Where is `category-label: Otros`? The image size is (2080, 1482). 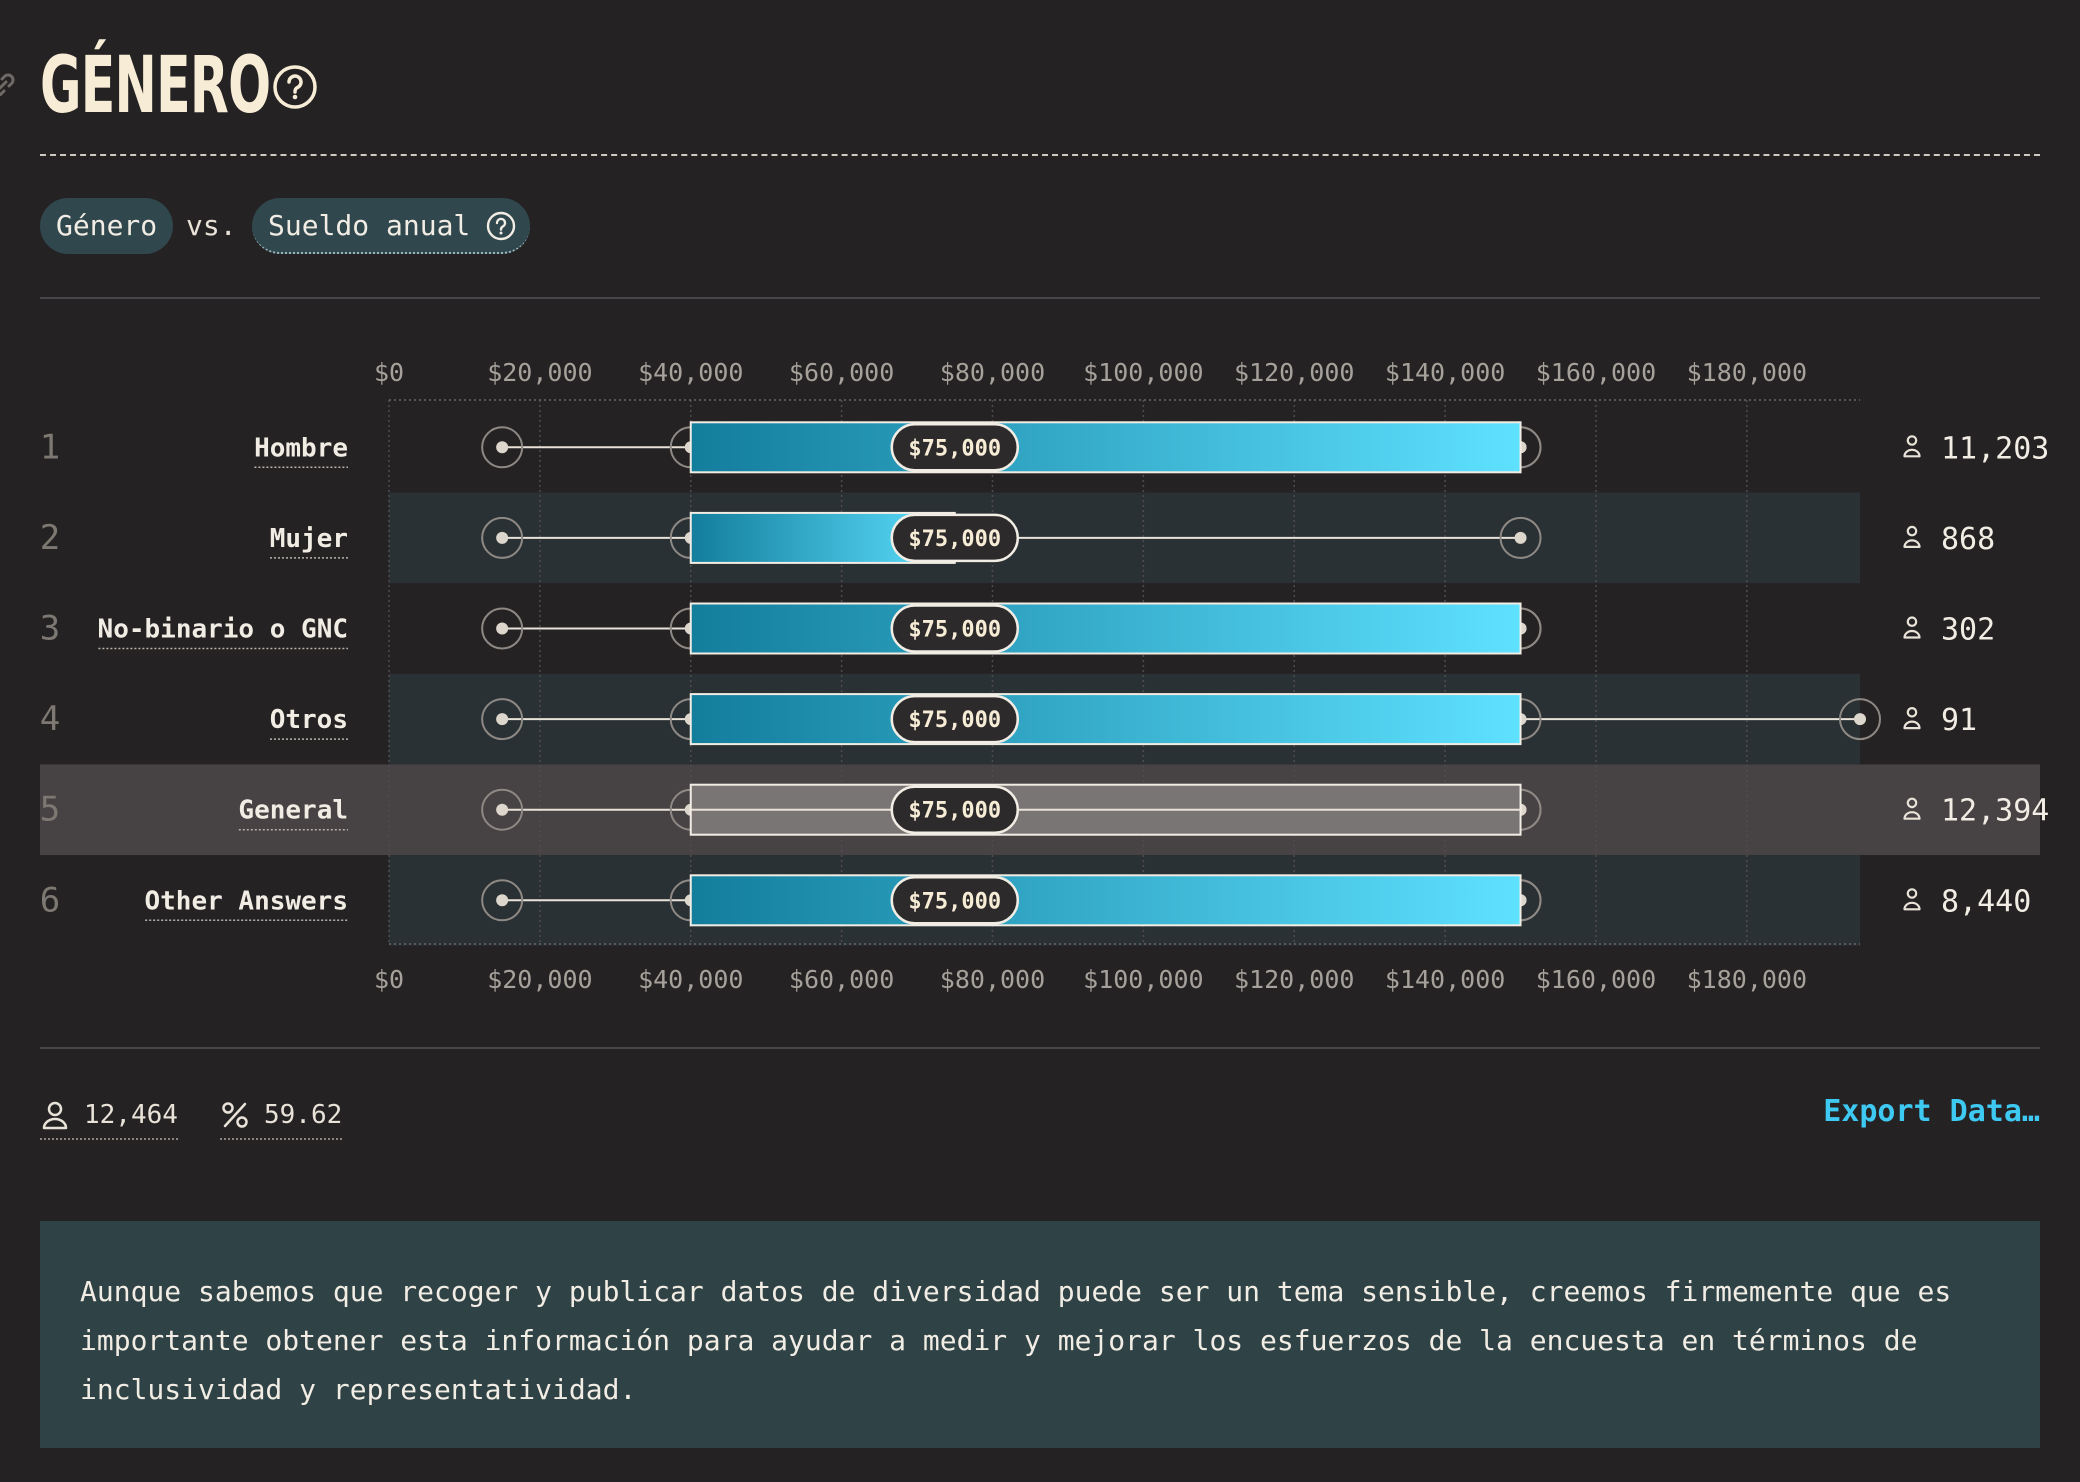
category-label: Otros is located at coordinates (309, 720).